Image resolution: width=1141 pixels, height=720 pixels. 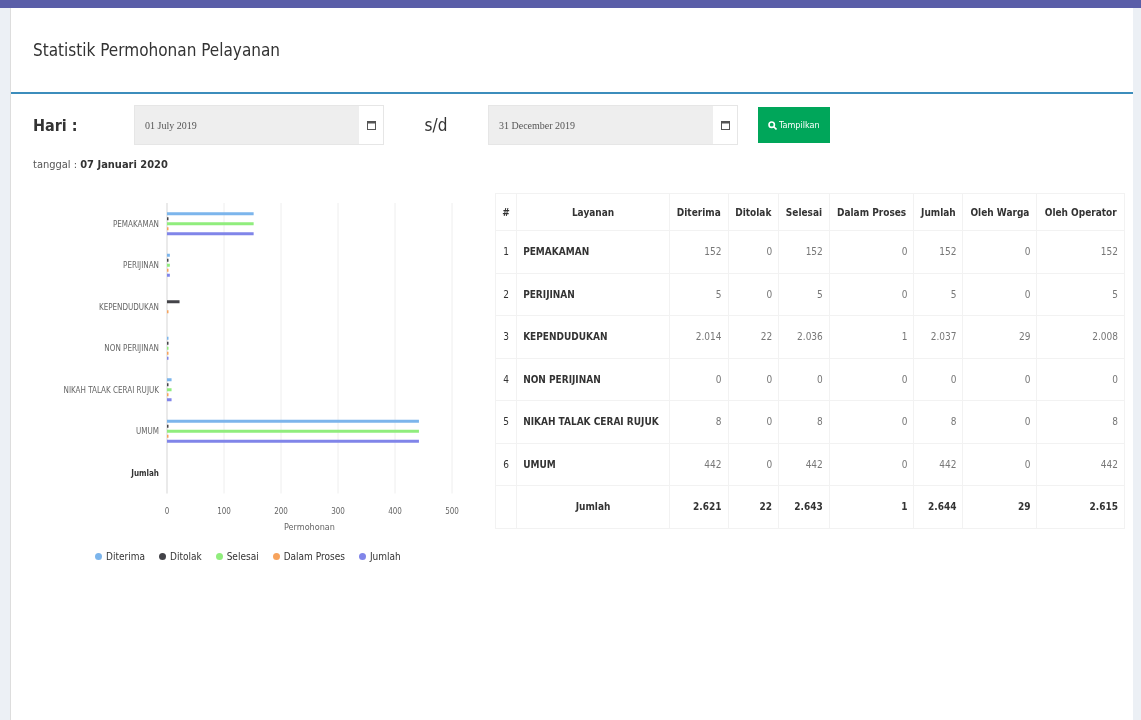 I want to click on column-header: Oleh Operator, so click(x=1080, y=212).